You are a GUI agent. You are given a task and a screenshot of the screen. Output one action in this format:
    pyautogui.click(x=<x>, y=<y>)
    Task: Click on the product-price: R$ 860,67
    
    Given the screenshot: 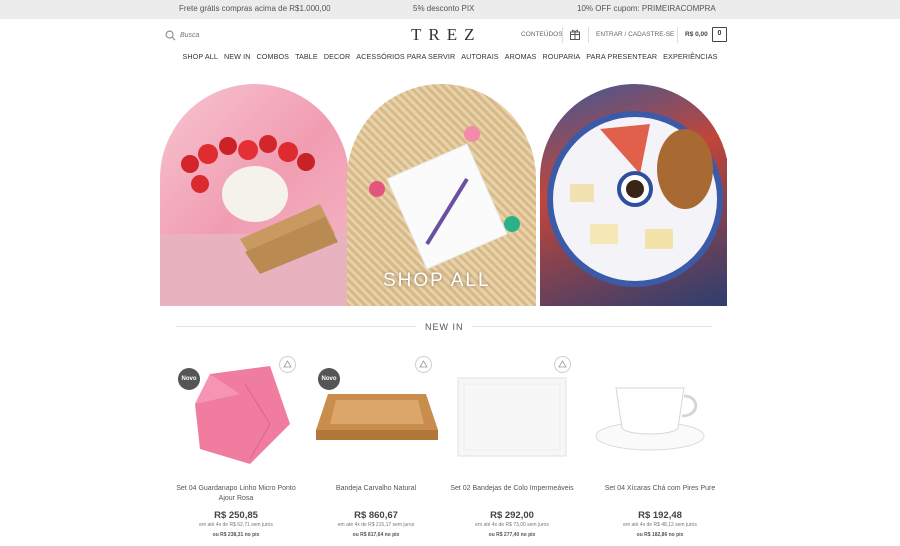 What is the action you would take?
    pyautogui.click(x=376, y=515)
    